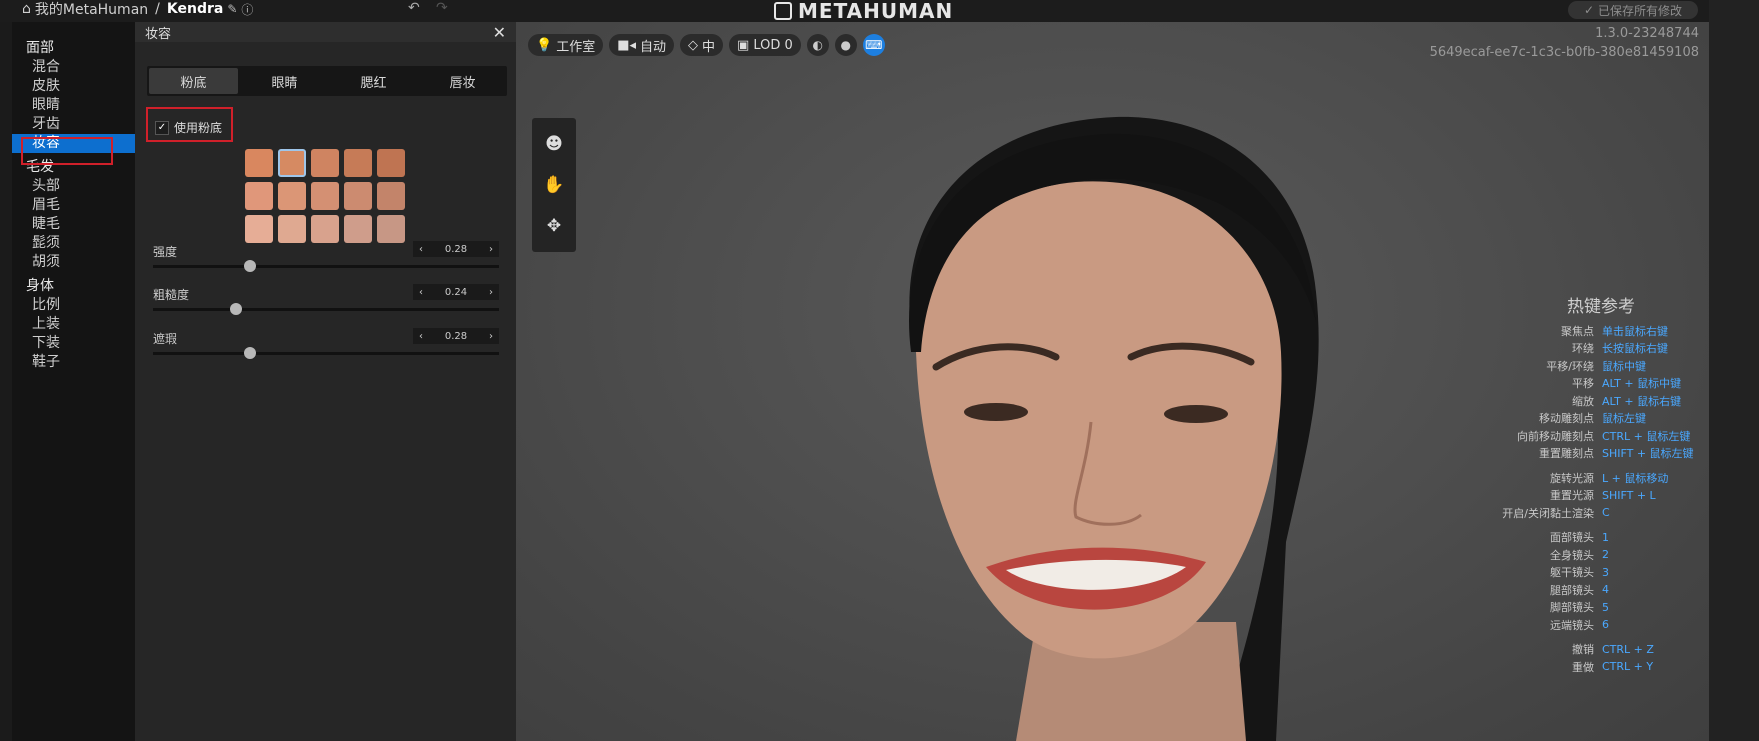 The height and width of the screenshot is (741, 1759). Describe the element at coordinates (499, 32) in the screenshot. I see `close-icon: ✕` at that location.